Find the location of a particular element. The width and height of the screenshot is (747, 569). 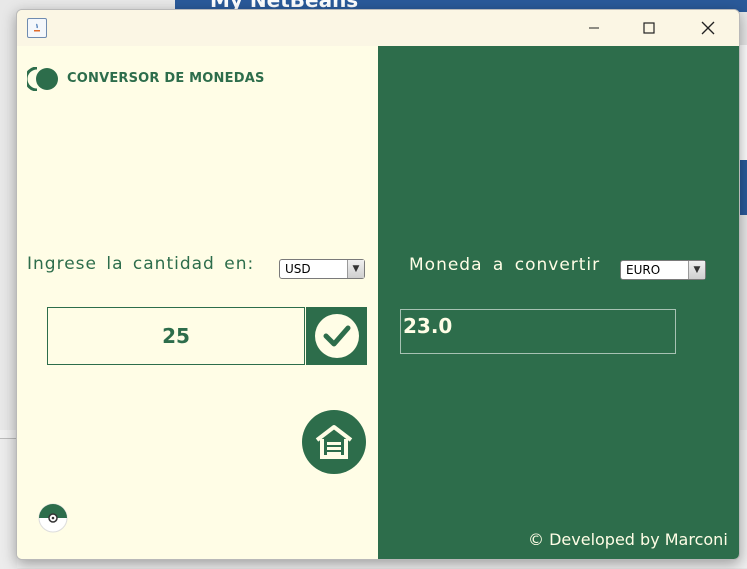

java-app-icon is located at coordinates (37, 28).